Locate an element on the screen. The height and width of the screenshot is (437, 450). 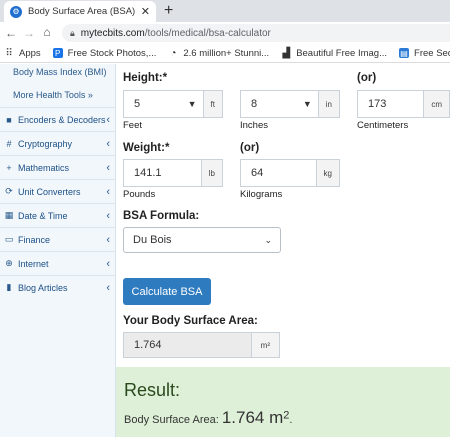
key-icon: # is located at coordinates (9, 143).